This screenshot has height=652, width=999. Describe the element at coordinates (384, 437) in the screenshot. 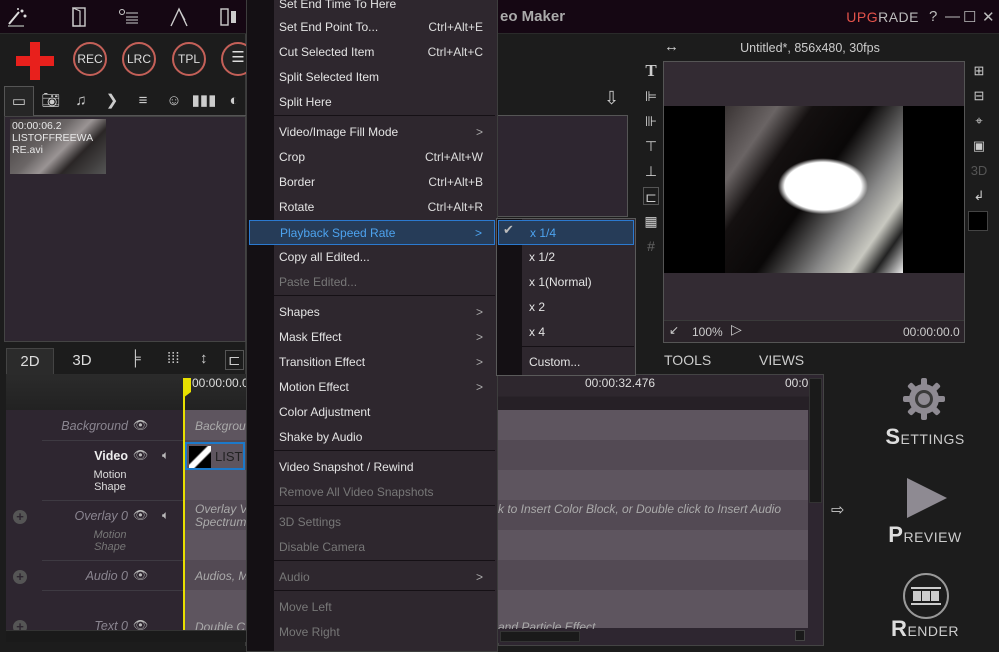

I see `menu-item-shake-by-audio: Shake by Audio` at that location.